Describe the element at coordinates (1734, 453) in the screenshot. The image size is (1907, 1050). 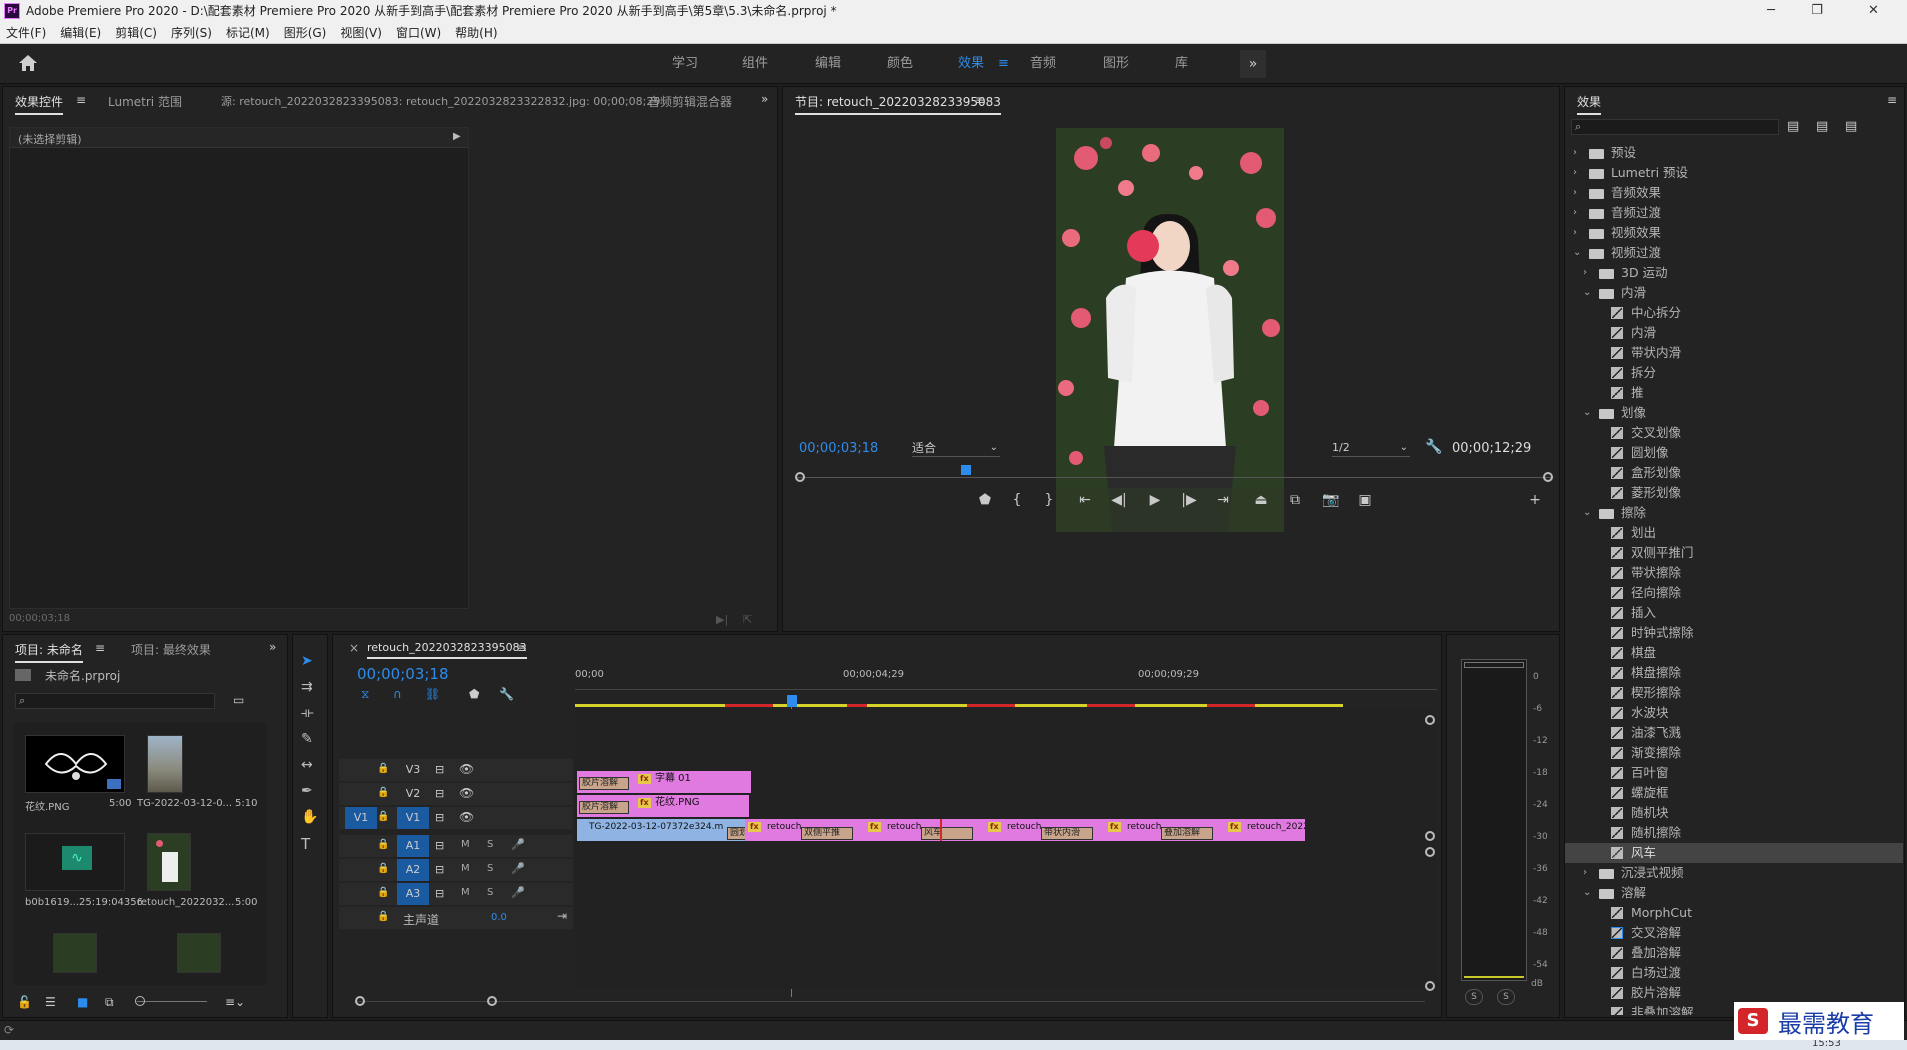
I see `effect-item: 圆划像` at that location.